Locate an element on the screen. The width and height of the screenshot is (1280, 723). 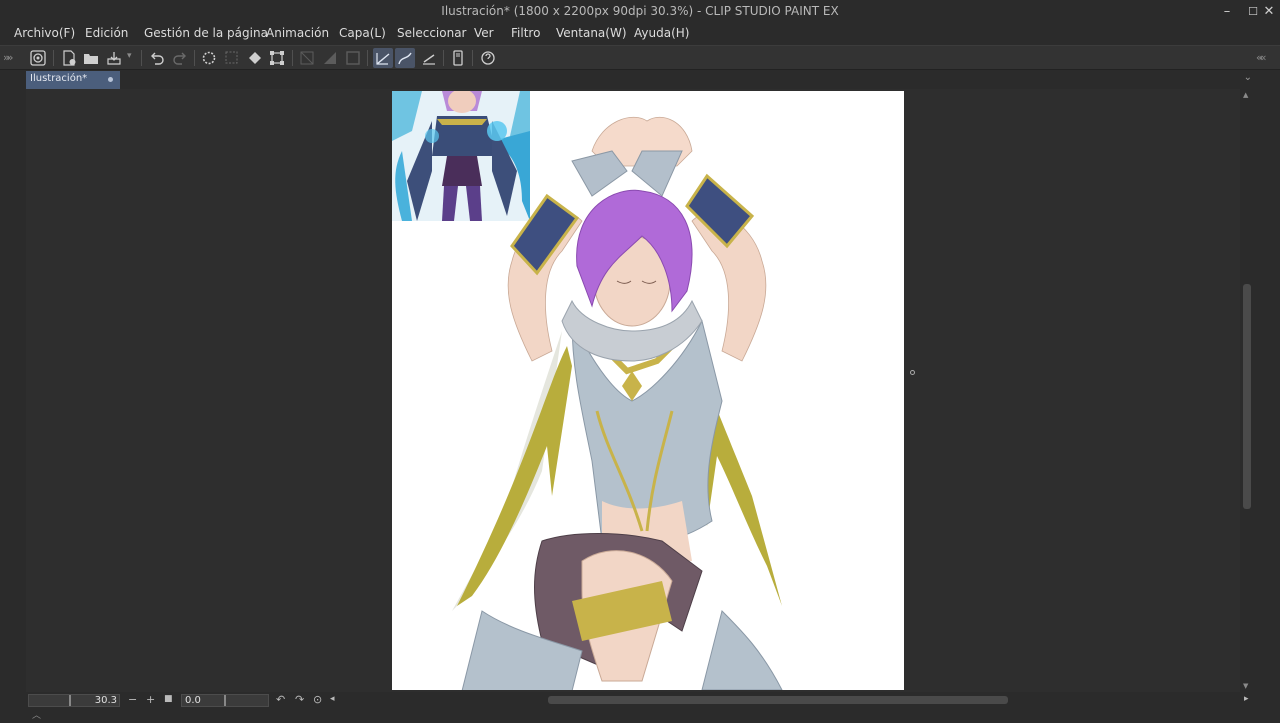
brush-cursor is located at coordinates (912, 372).